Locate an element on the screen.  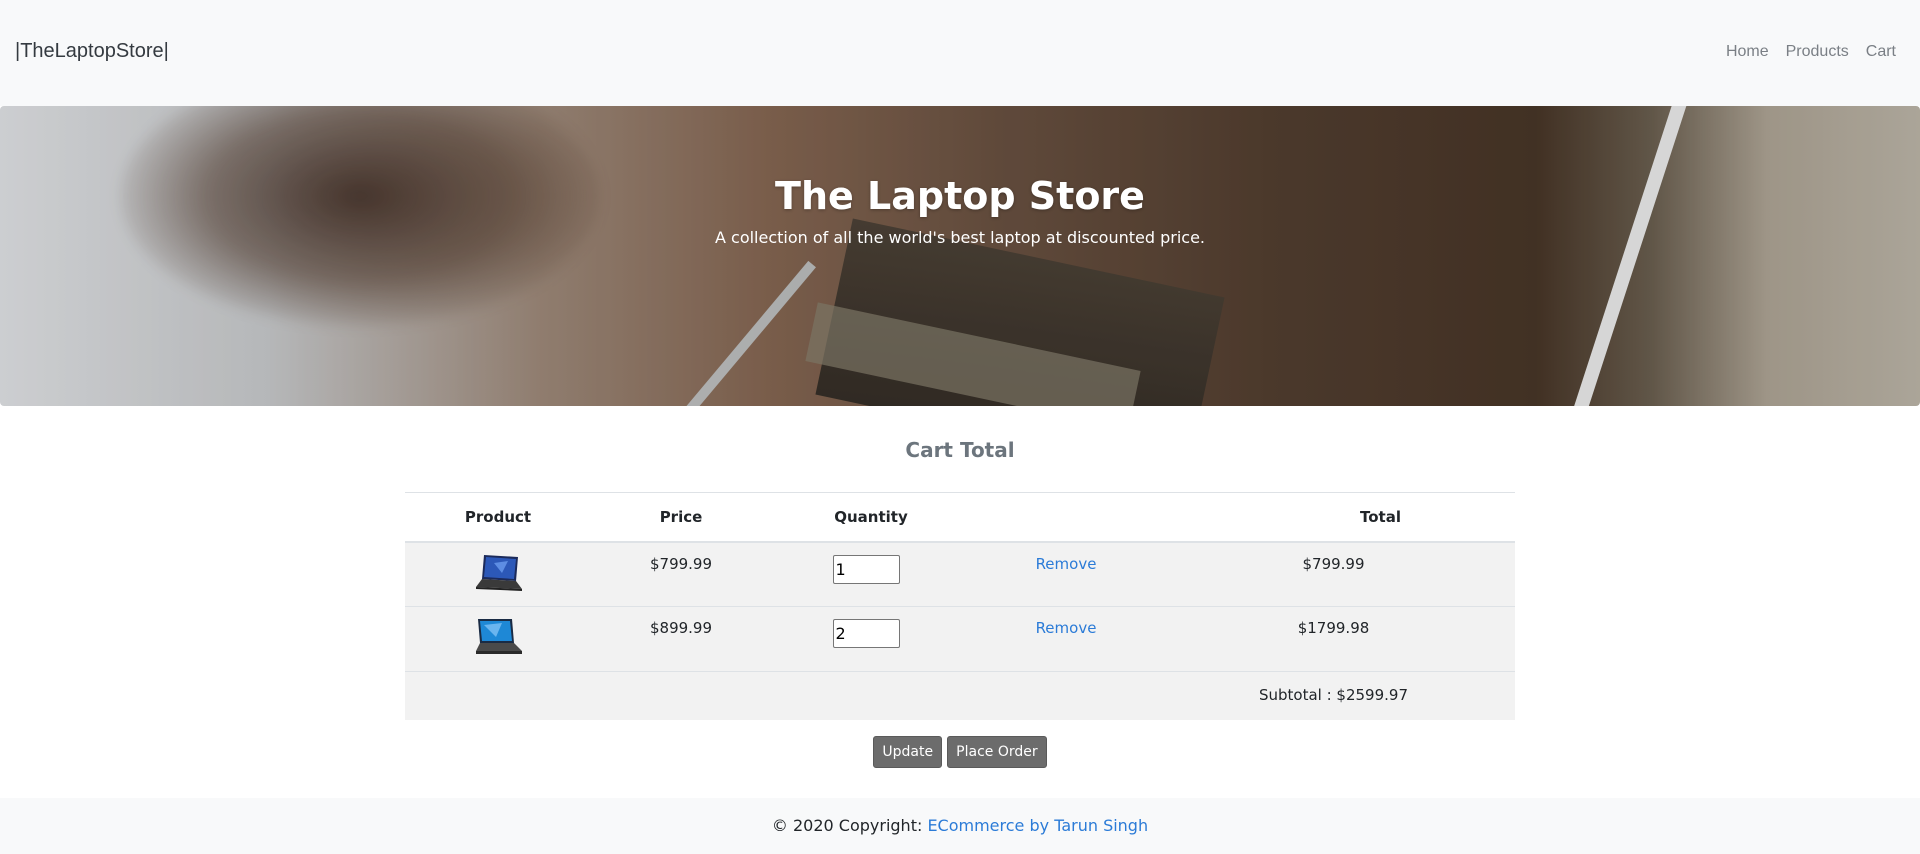
column-header-total: Total is located at coordinates (1338, 517).